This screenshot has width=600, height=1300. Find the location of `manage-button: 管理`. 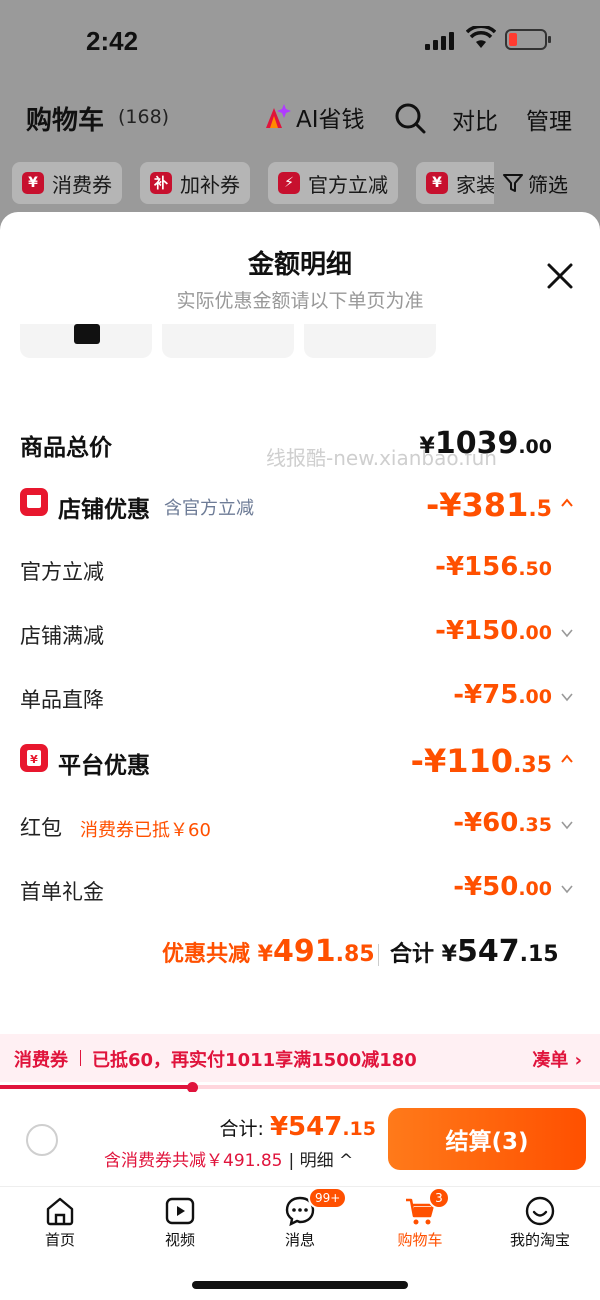

manage-button: 管理 is located at coordinates (549, 119).